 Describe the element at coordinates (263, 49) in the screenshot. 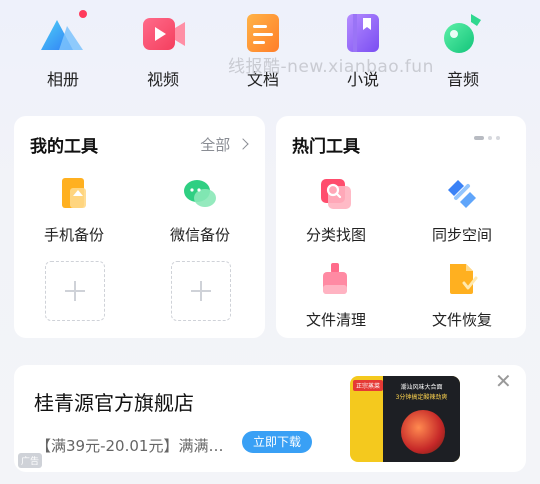

I see `category-document: 文档` at that location.